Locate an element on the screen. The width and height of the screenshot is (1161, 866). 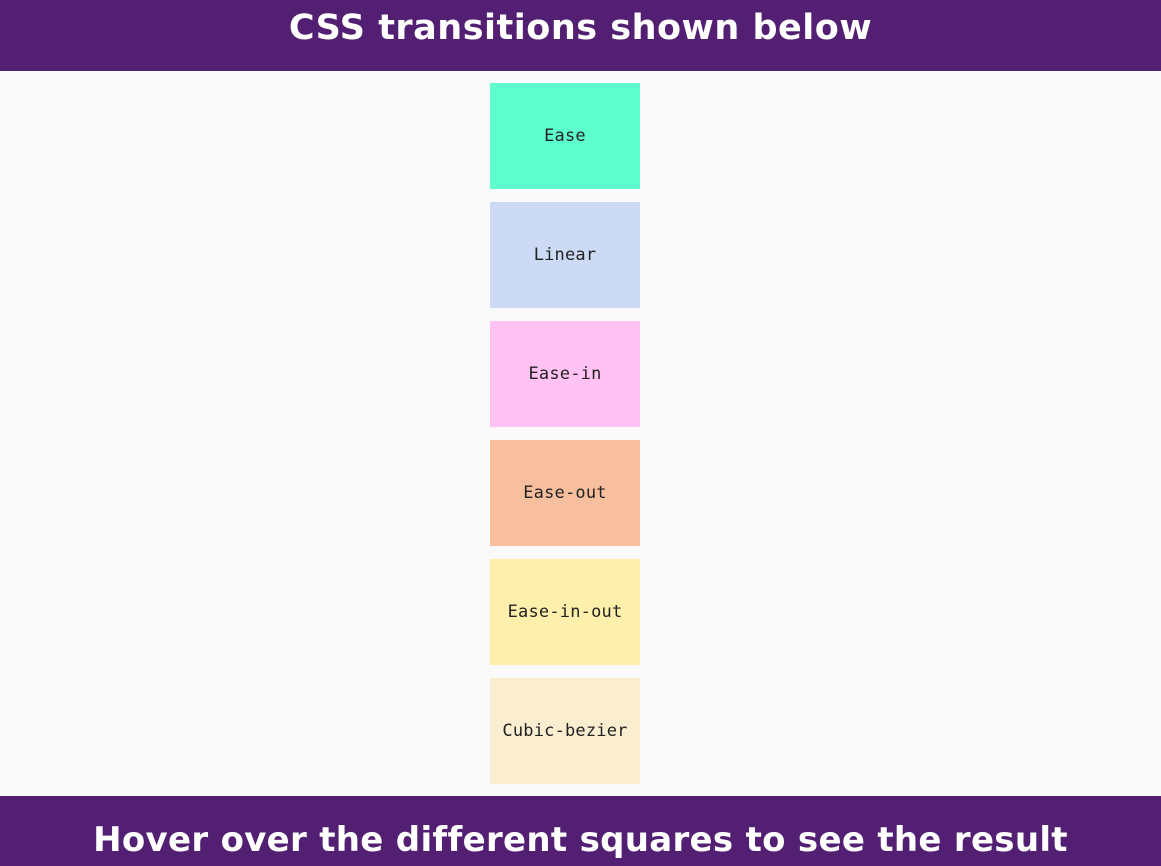
ease-in-out-box: Ease-in-out is located at coordinates (565, 612).